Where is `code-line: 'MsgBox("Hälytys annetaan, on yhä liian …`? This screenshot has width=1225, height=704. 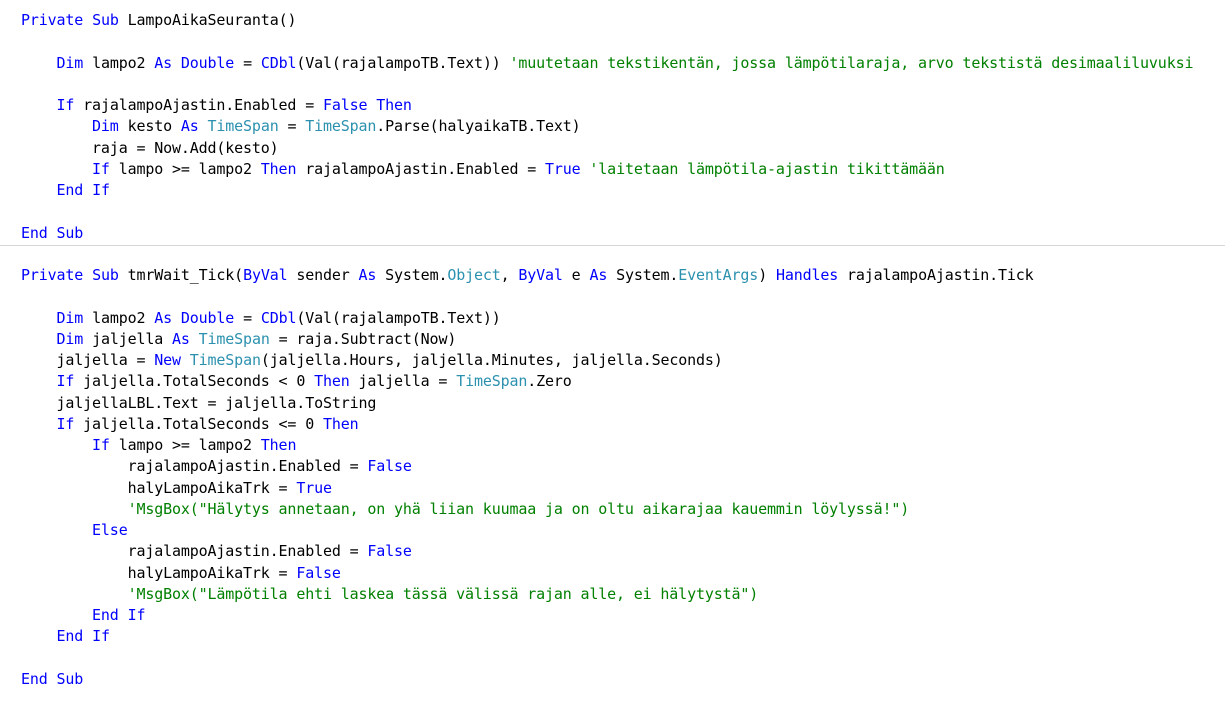 code-line: 'MsgBox("Hälytys annetaan, on yhä liian … is located at coordinates (465, 509).